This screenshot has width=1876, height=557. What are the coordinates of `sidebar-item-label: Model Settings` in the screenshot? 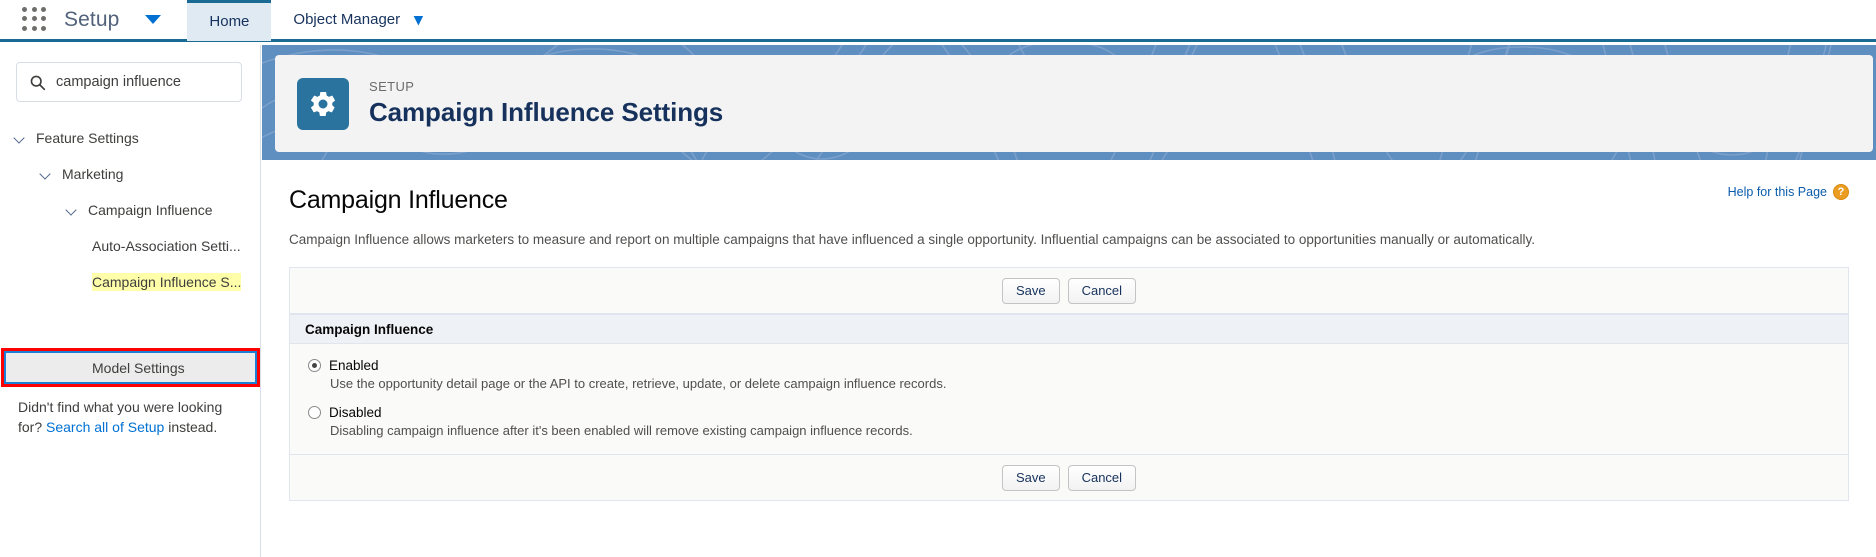 It's located at (138, 367).